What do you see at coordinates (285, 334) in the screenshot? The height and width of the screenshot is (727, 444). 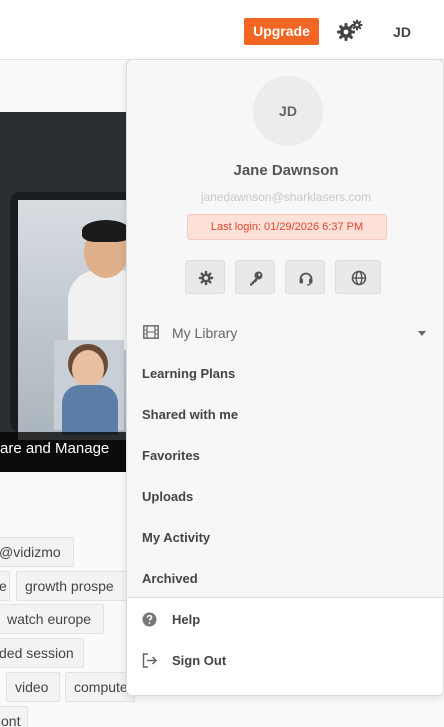 I see `my-library-toggle: My Library` at bounding box center [285, 334].